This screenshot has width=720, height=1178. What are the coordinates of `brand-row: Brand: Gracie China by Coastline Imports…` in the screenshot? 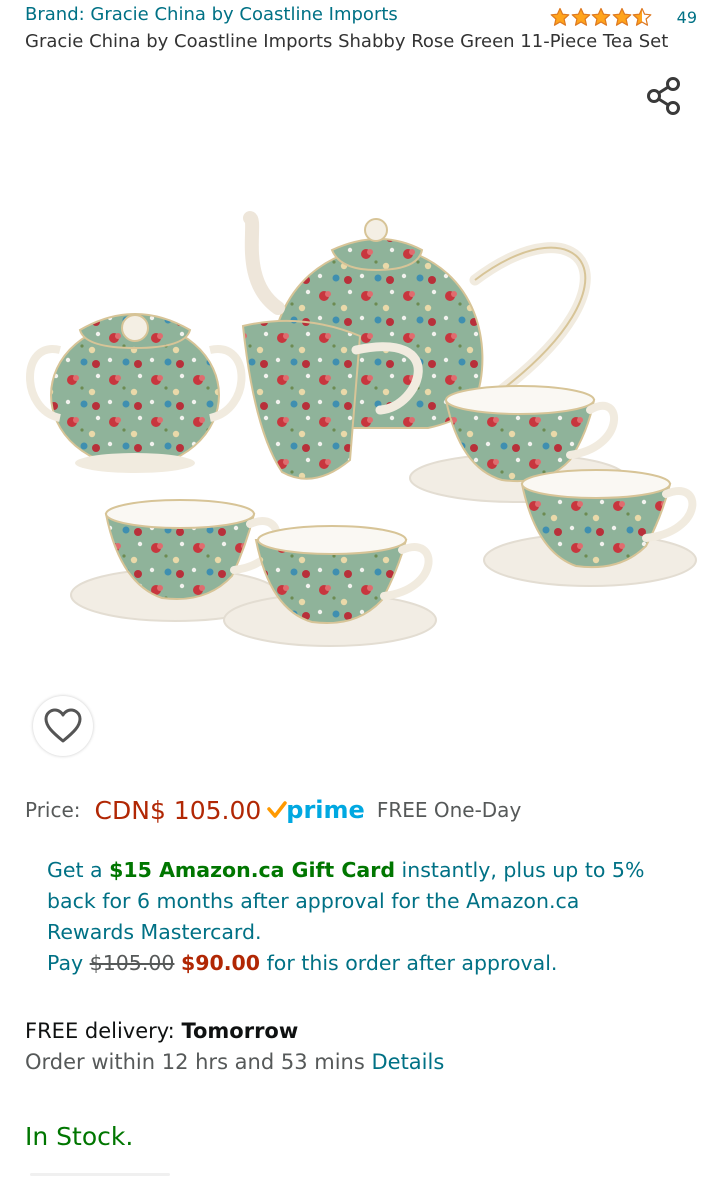 It's located at (361, 17).